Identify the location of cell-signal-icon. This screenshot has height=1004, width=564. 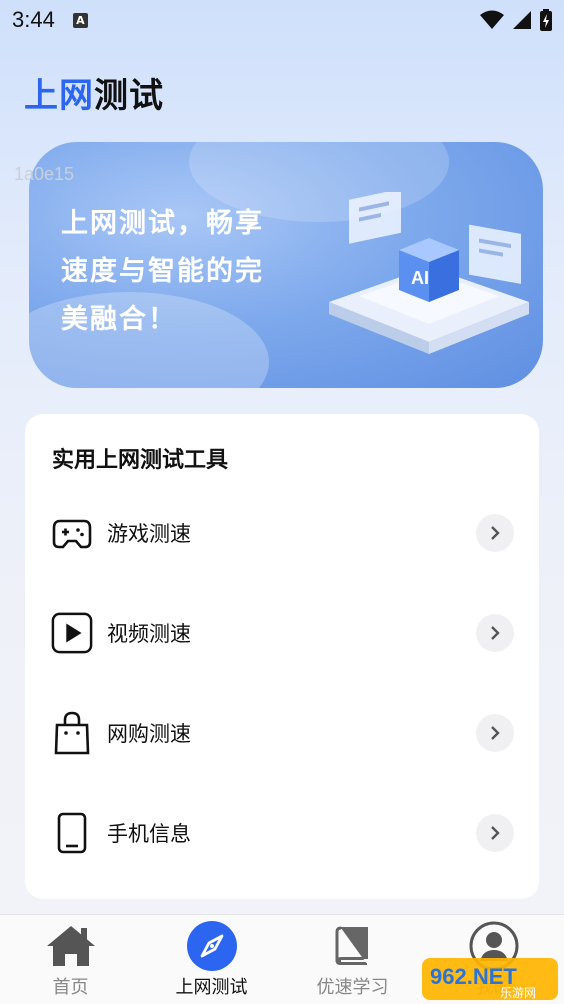
(522, 20).